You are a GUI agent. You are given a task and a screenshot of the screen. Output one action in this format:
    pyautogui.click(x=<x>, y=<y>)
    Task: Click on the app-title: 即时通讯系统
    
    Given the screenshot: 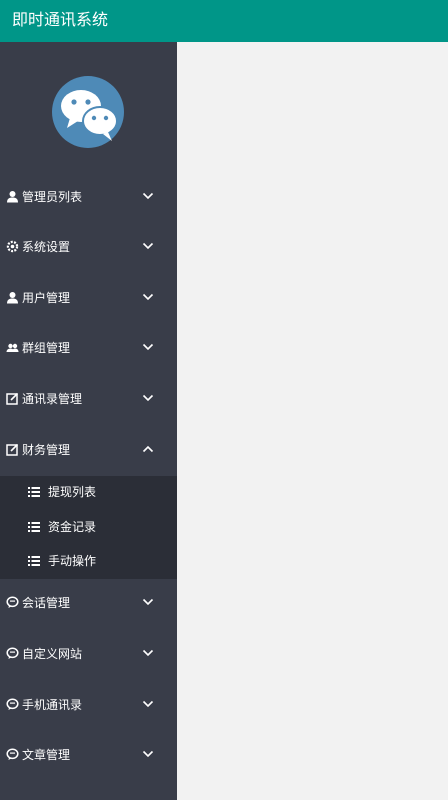 What is the action you would take?
    pyautogui.click(x=60, y=19)
    